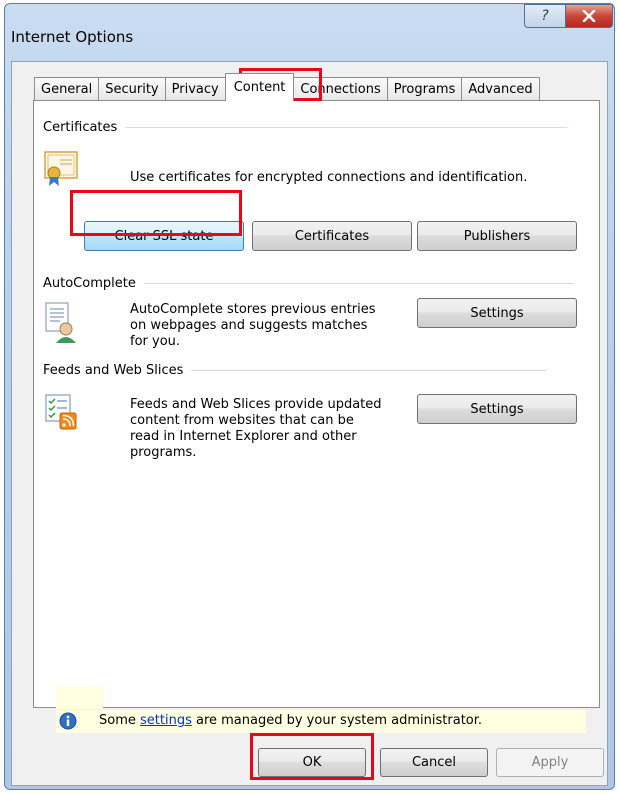 Image resolution: width=619 pixels, height=794 pixels. What do you see at coordinates (61, 168) in the screenshot?
I see `certificate-icon` at bounding box center [61, 168].